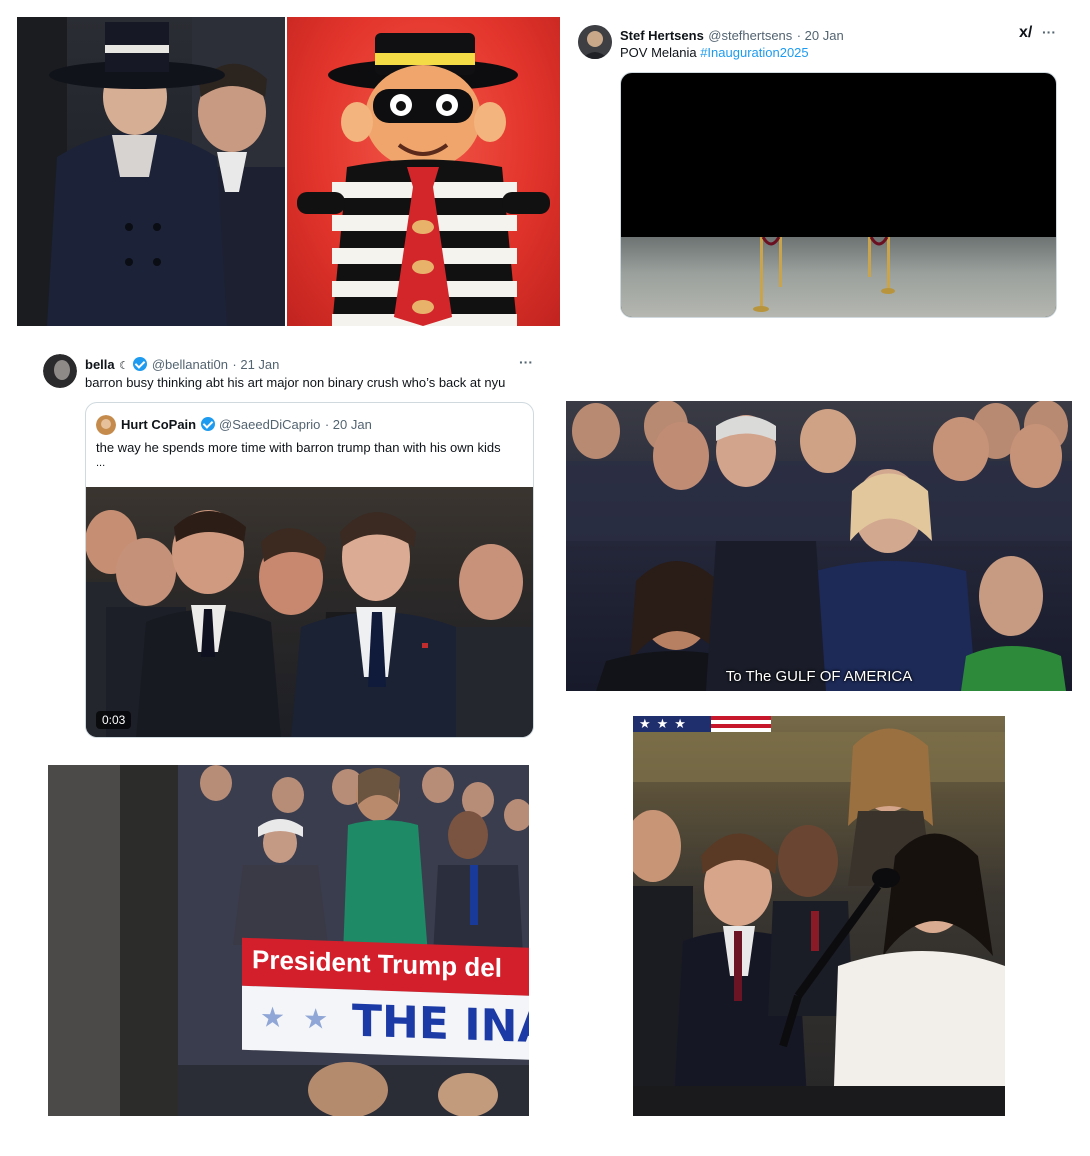 The height and width of the screenshot is (1156, 1090). I want to click on quote-author-name: Hurt CoPain, so click(158, 424).